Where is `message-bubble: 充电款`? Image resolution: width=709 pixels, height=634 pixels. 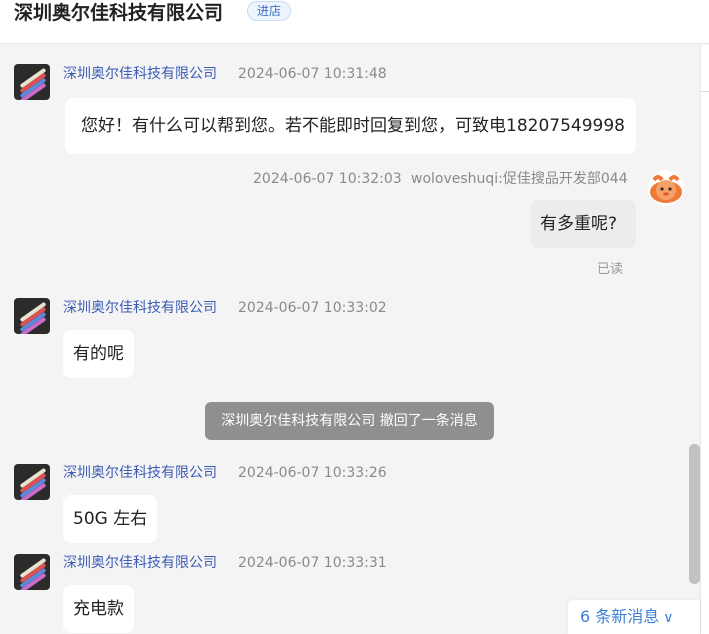
message-bubble: 充电款 is located at coordinates (98, 609).